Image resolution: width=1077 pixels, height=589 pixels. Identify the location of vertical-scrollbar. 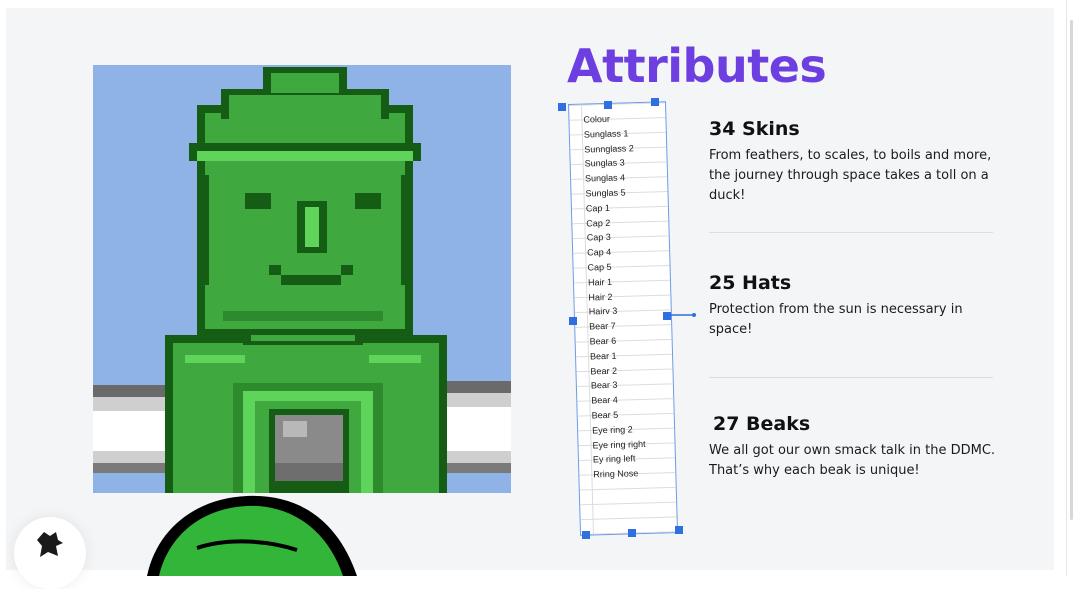
(1071, 288).